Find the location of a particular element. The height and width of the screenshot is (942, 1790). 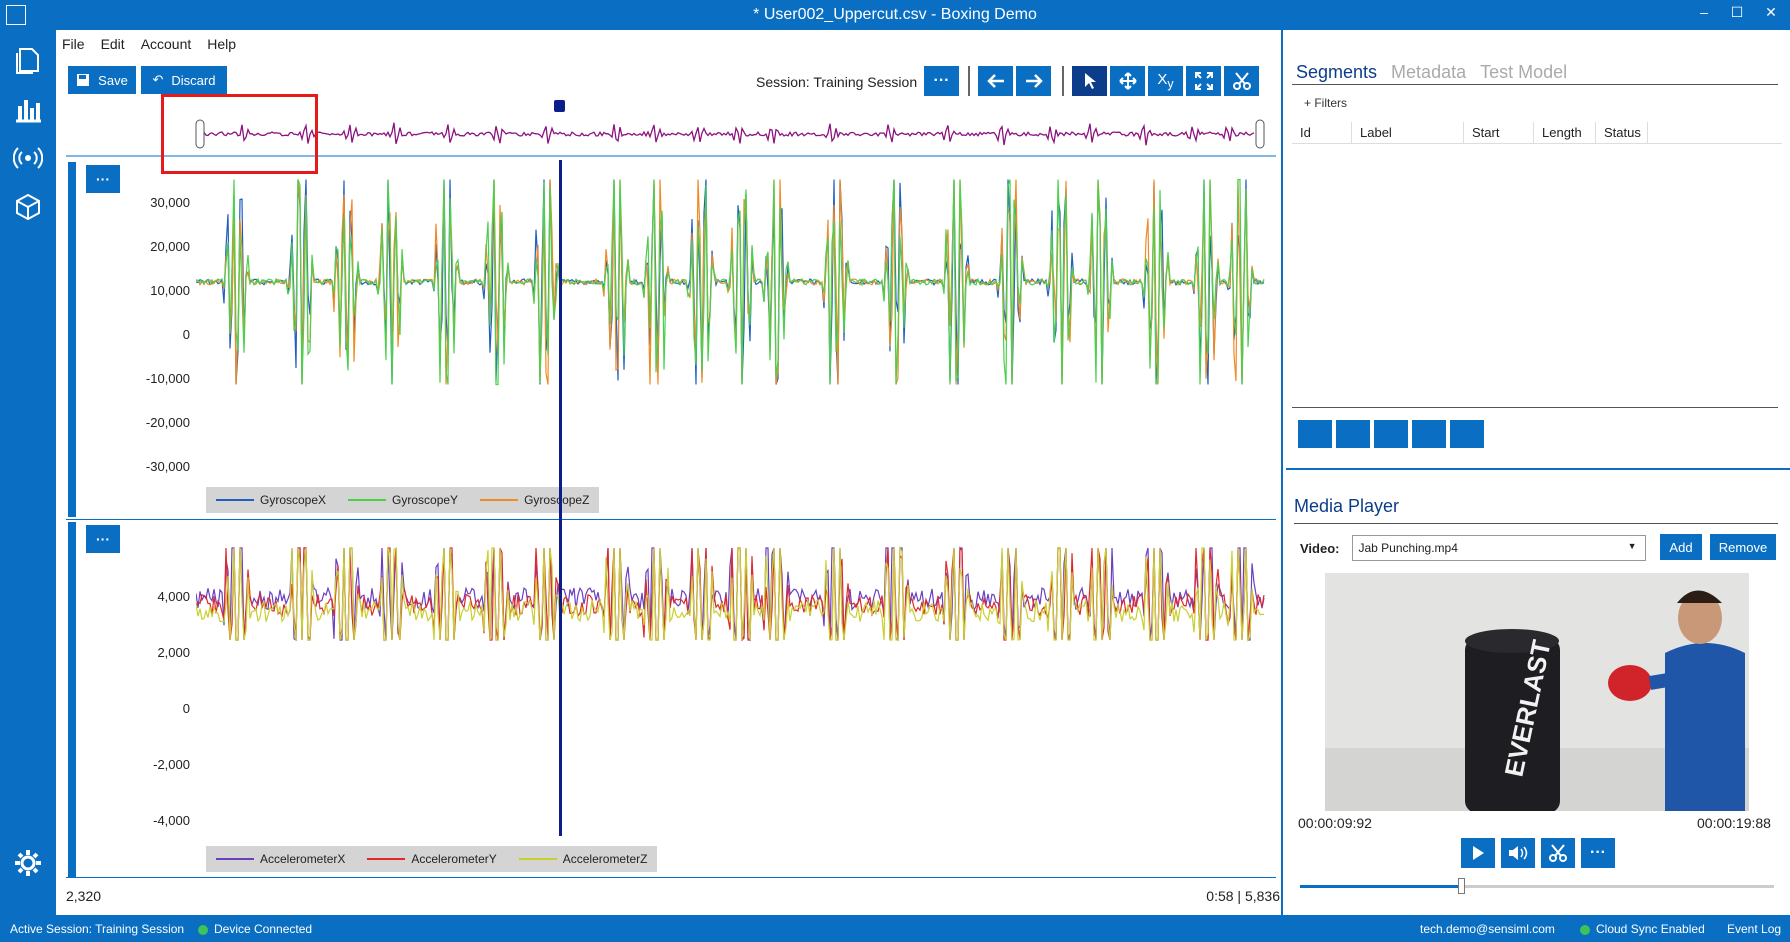

expand-icon is located at coordinates (1203, 81).